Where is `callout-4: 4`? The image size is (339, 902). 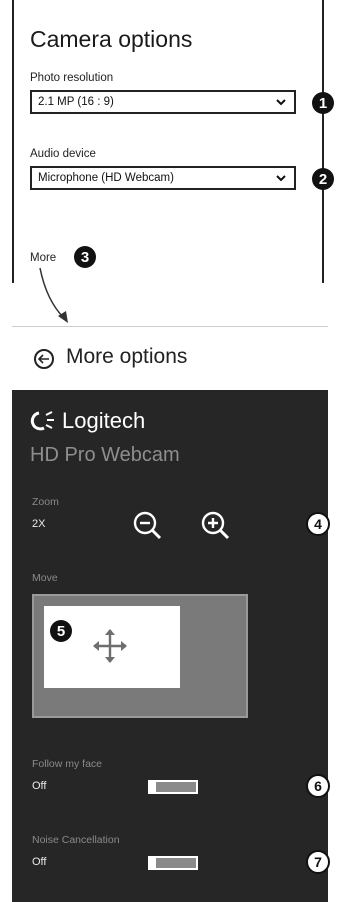
callout-4: 4 is located at coordinates (318, 524).